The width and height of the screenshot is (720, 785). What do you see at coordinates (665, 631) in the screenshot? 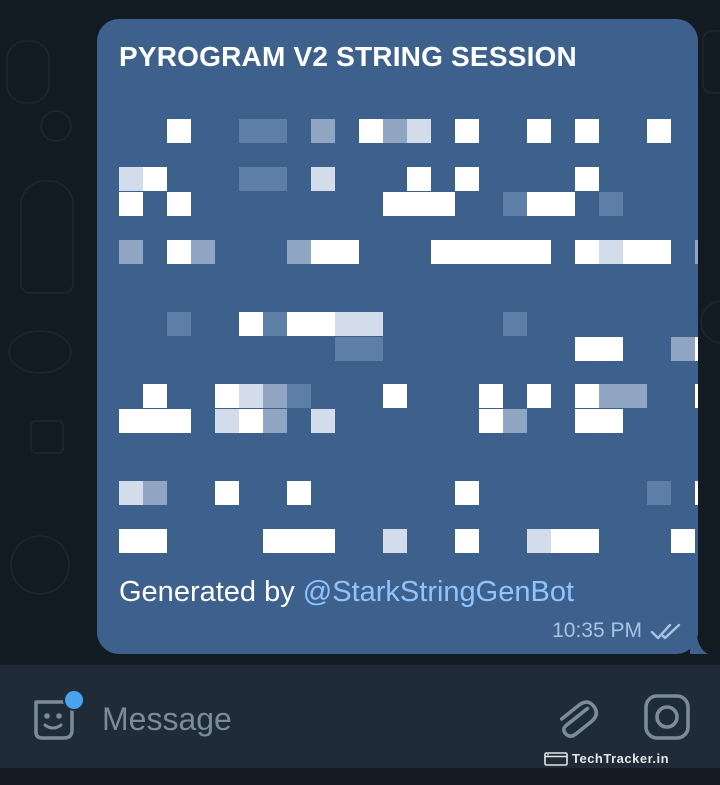
I see `double-check-icon` at bounding box center [665, 631].